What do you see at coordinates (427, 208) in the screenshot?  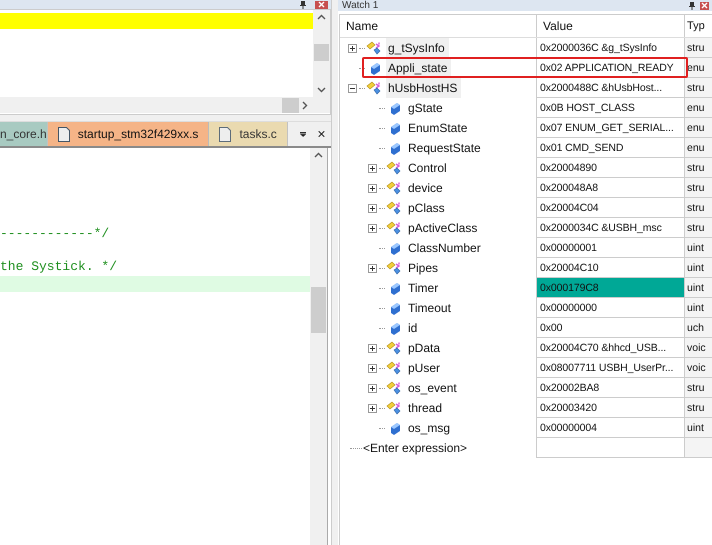 I see `variable-name: pClass` at bounding box center [427, 208].